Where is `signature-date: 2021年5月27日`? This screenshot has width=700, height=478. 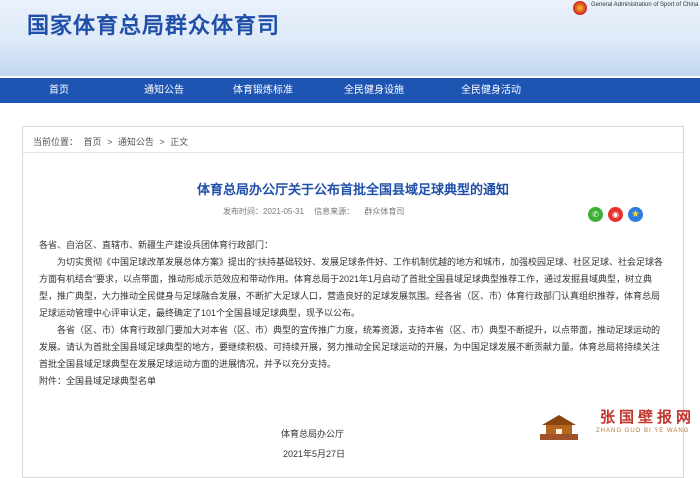
signature-date: 2021年5月27日 is located at coordinates (314, 454).